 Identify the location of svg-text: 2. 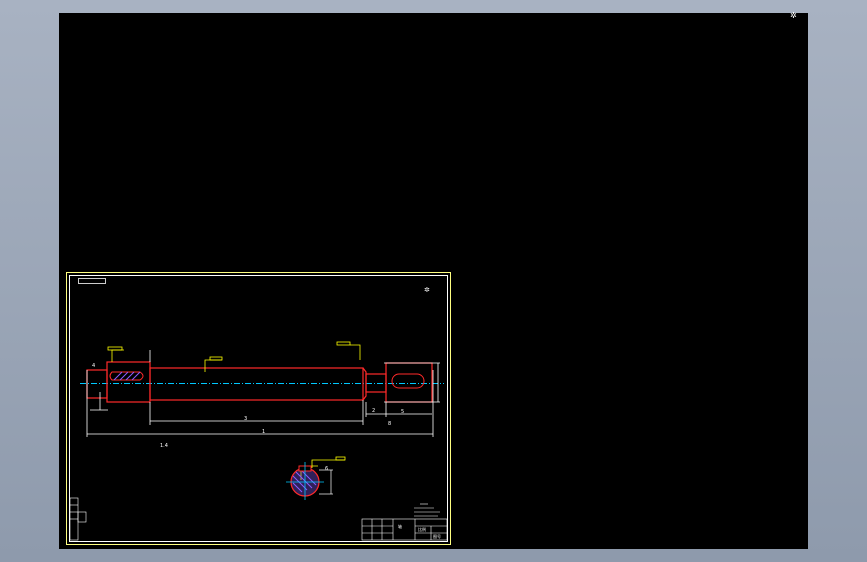
(373, 411).